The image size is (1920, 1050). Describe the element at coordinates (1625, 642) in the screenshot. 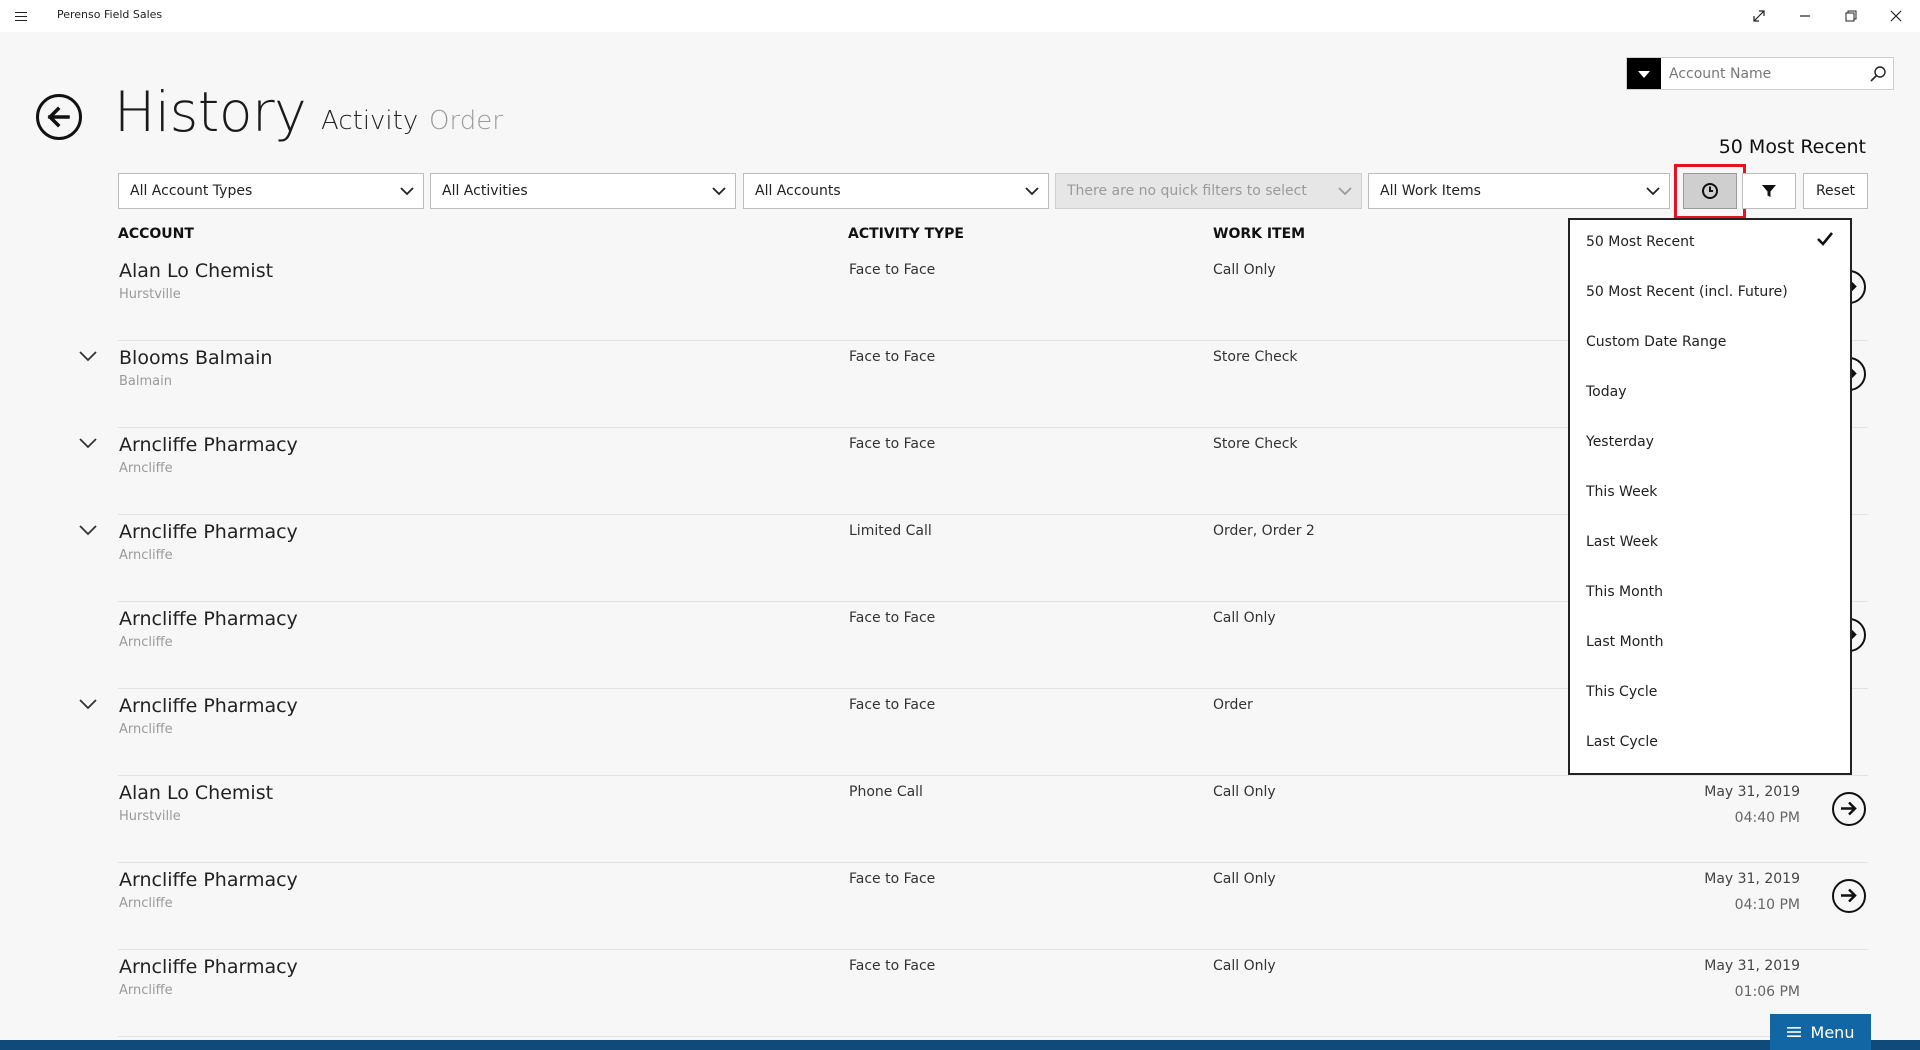

I see `date-range-option: Last Month` at that location.